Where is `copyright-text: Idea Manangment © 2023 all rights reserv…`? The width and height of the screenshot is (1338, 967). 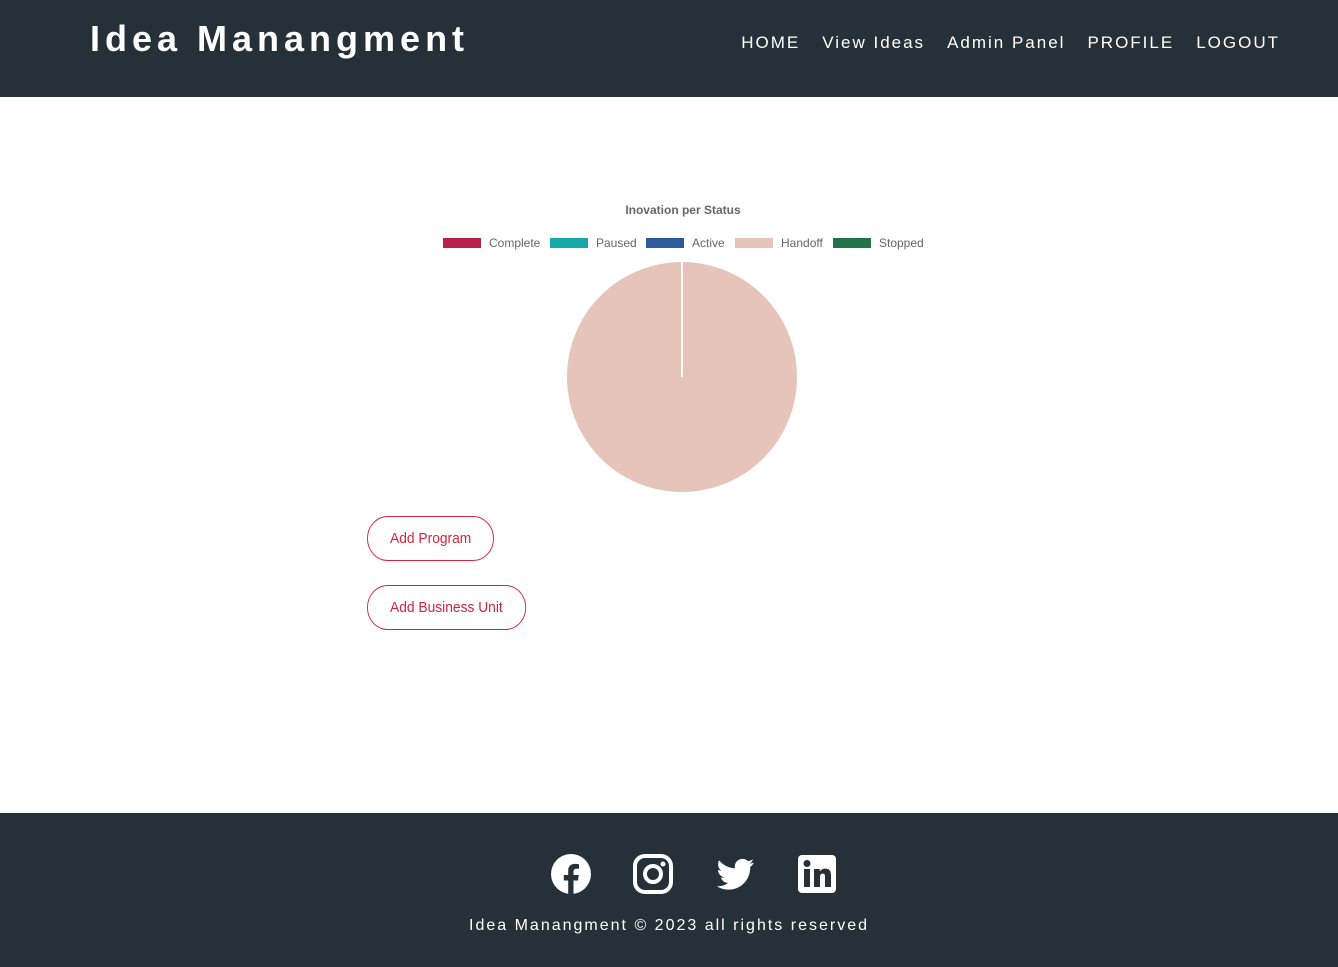 copyright-text: Idea Manangment © 2023 all rights reserv… is located at coordinates (669, 925).